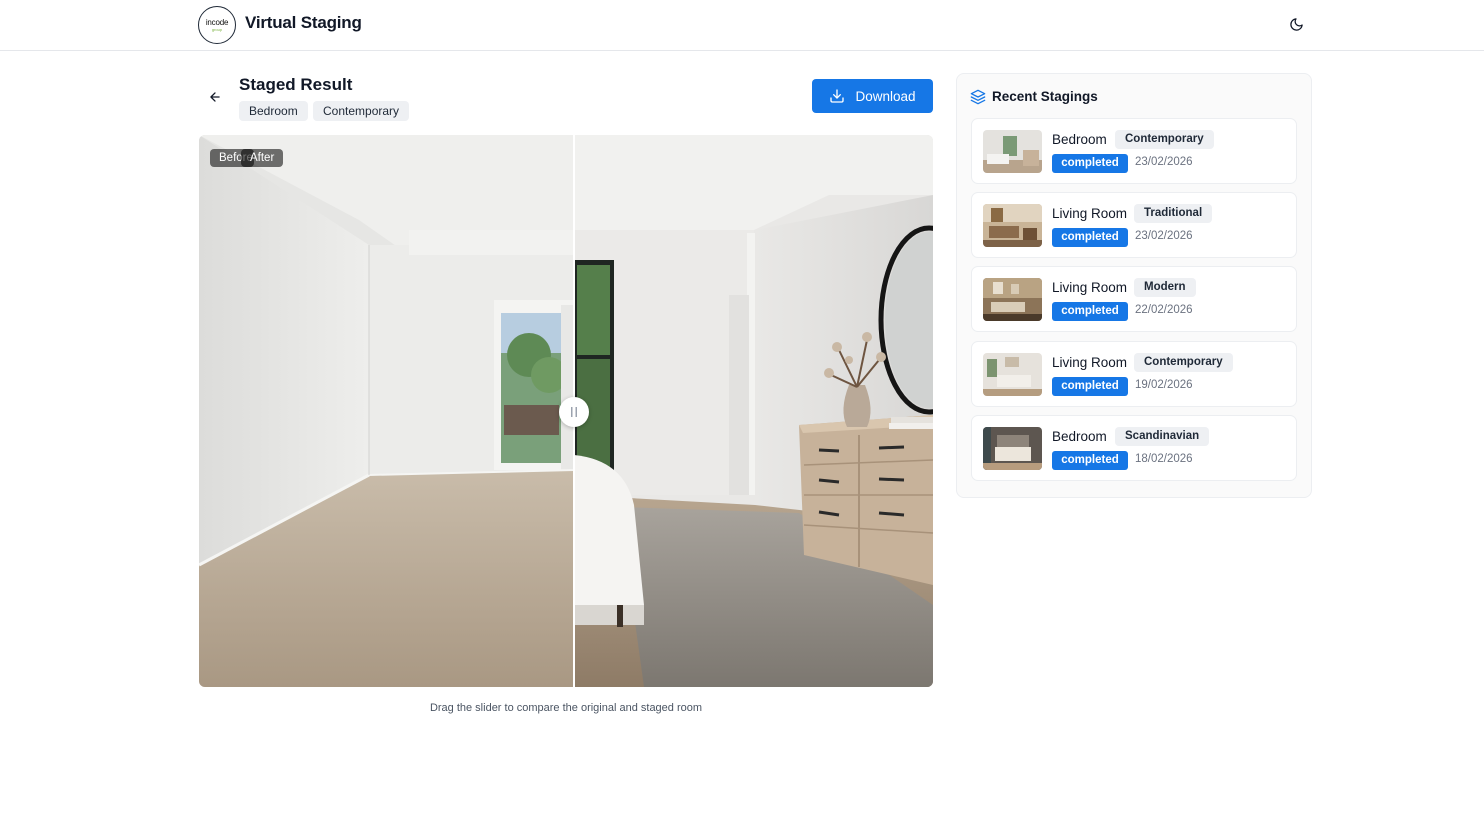 Image resolution: width=1484 pixels, height=828 pixels. Describe the element at coordinates (273, 111) in the screenshot. I see `room-type-badge: Bedroom` at that location.